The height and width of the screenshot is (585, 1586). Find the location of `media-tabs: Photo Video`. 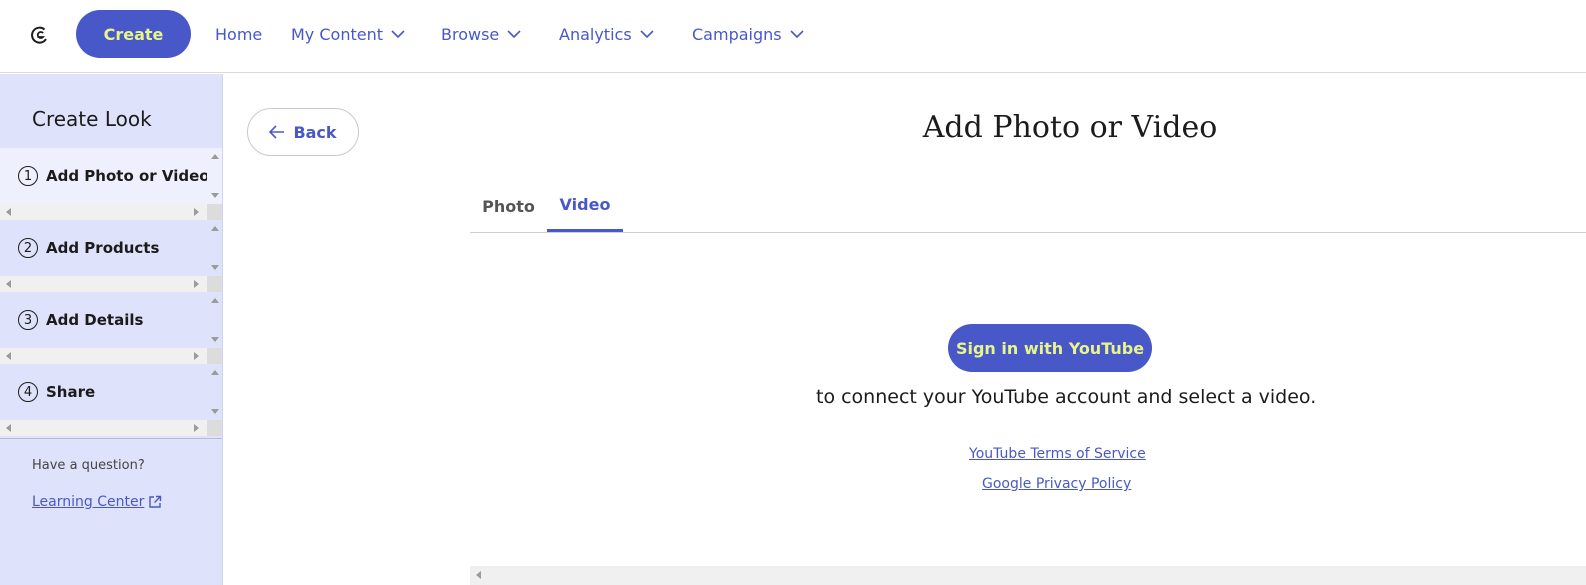

media-tabs: Photo Video is located at coordinates (1028, 206).